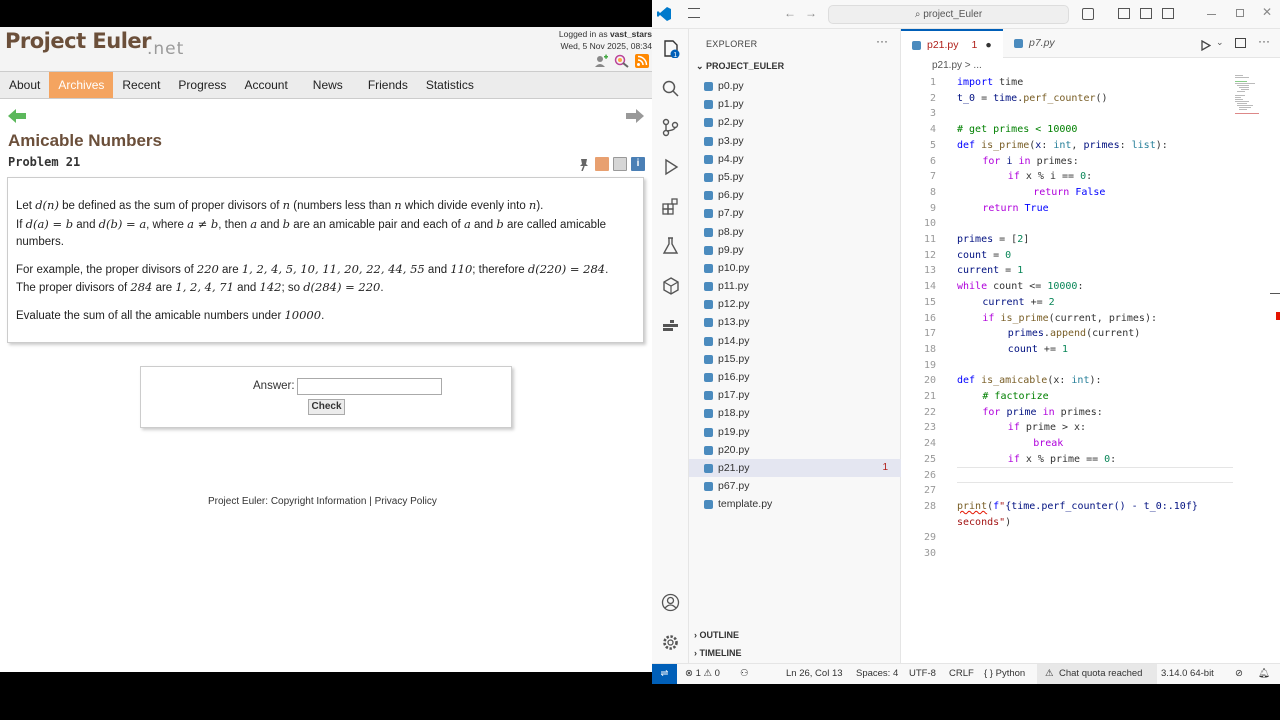 The image size is (1280, 720). What do you see at coordinates (24, 85) in the screenshot?
I see `nav-about: About` at bounding box center [24, 85].